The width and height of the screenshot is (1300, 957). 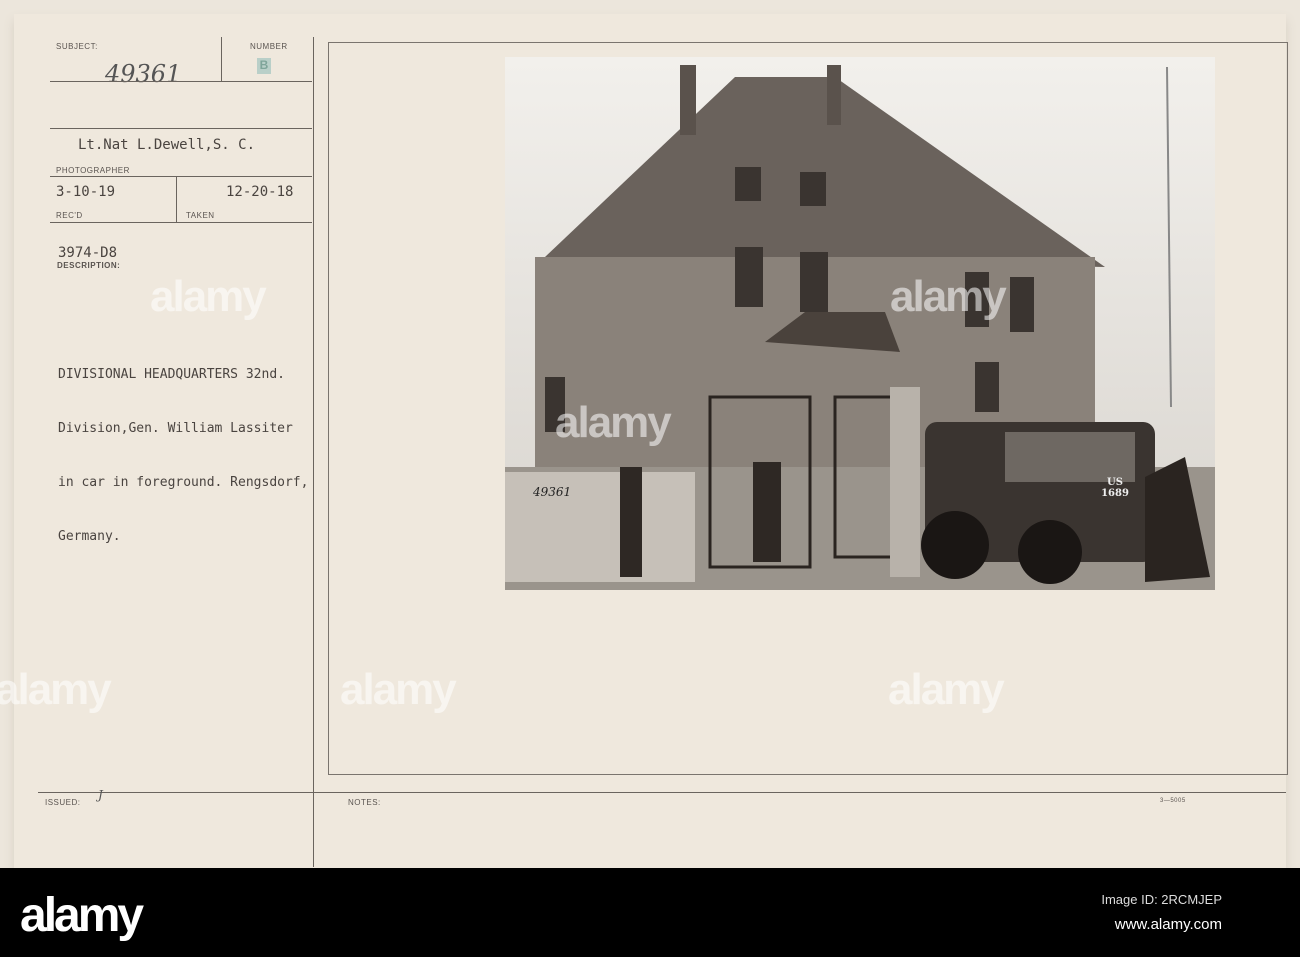 I want to click on image-id: Image ID: 2RCMJEP, so click(x=1161, y=899).